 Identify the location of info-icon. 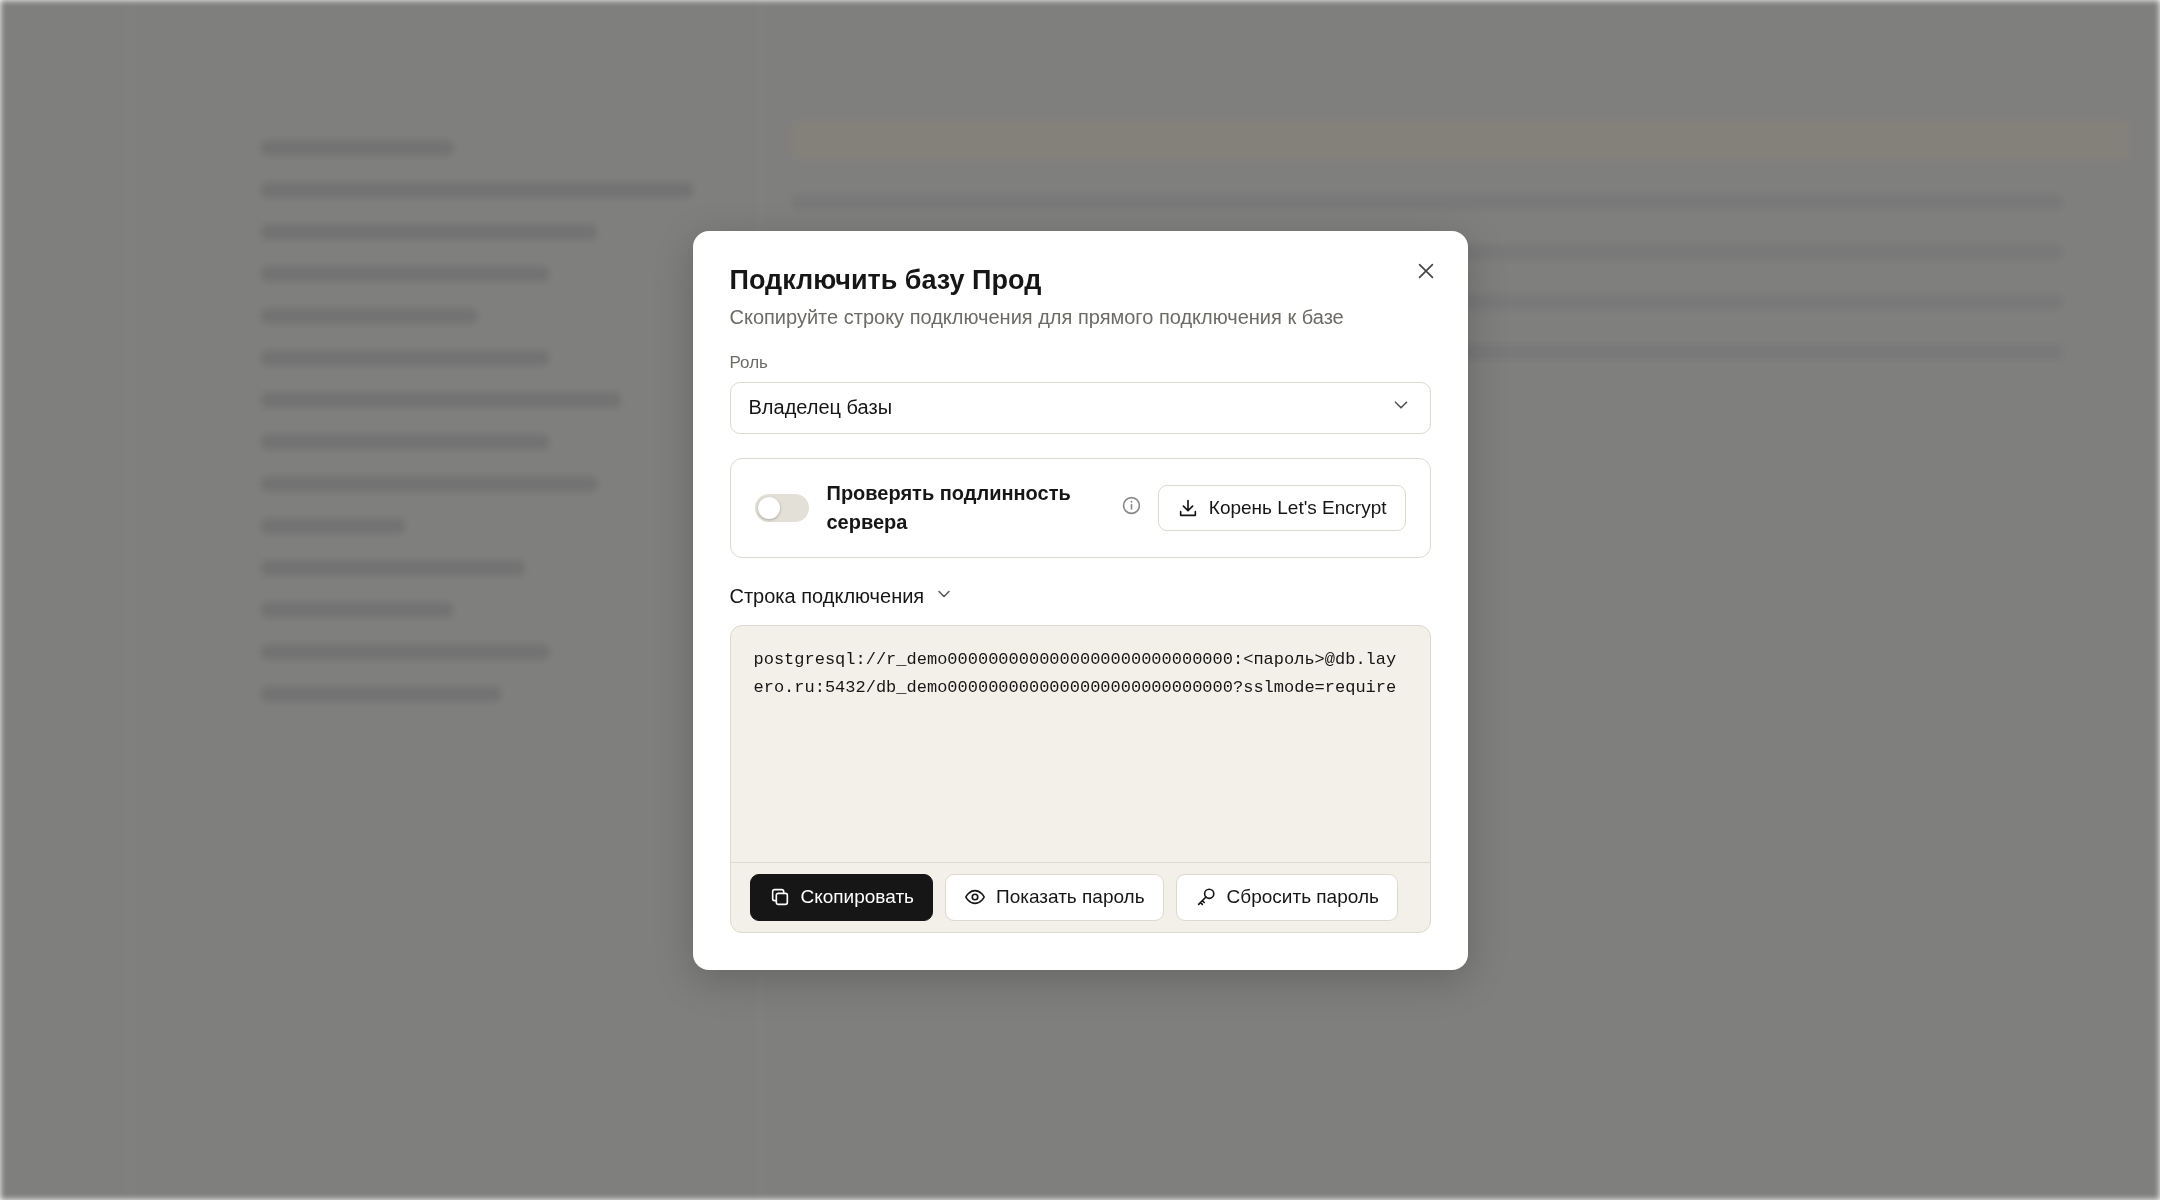
(1131, 505).